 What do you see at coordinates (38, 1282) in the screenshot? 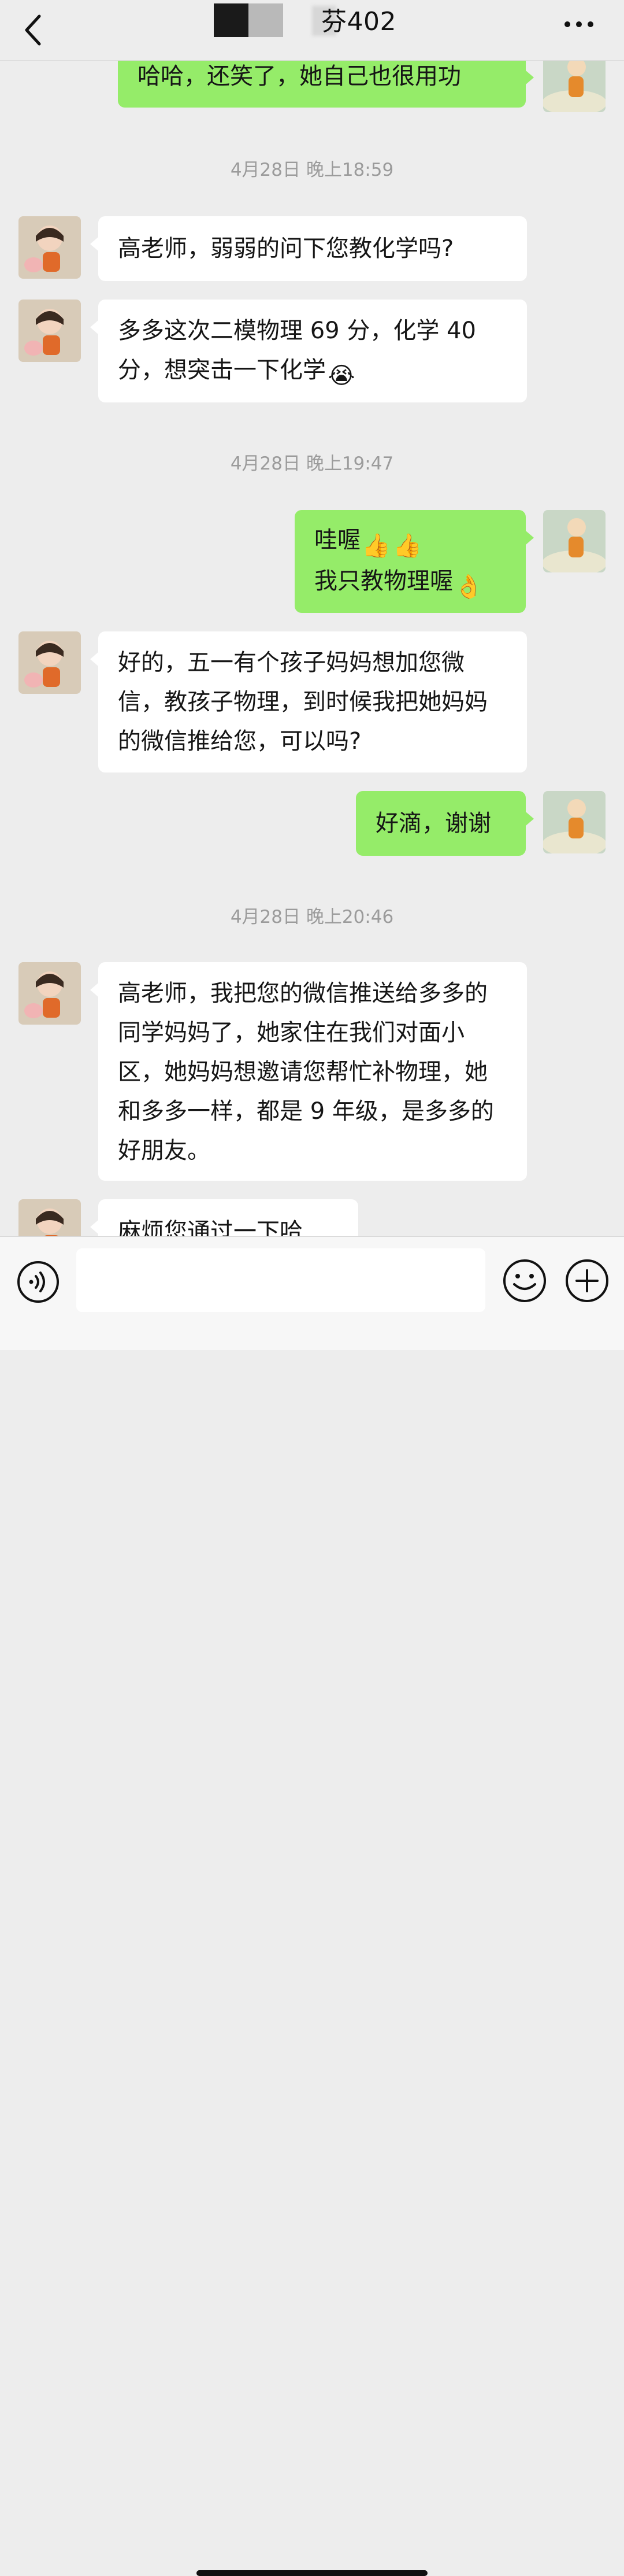
I see `voice-icon` at bounding box center [38, 1282].